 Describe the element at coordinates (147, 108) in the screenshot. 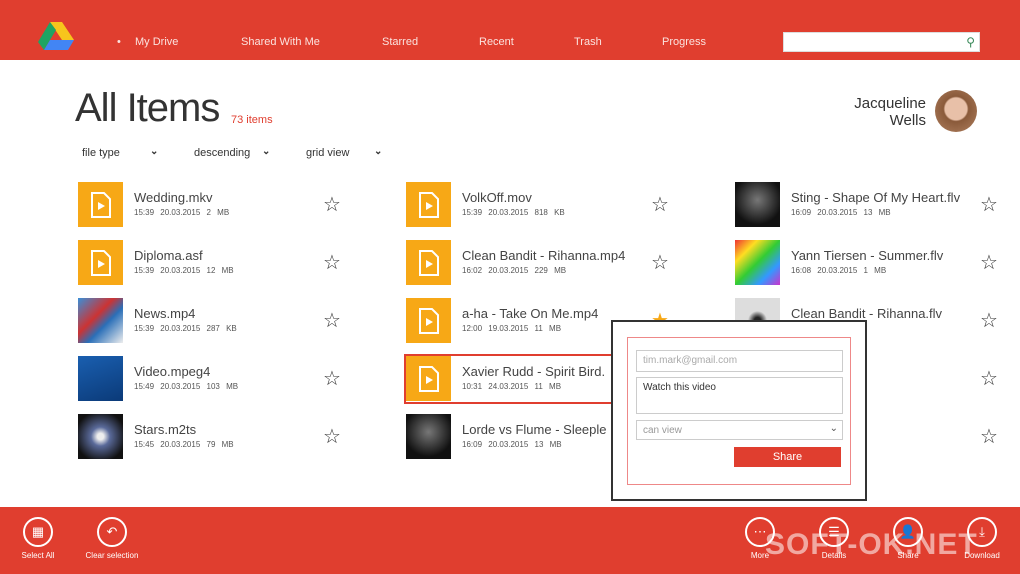

I see `page-title: All Items` at that location.